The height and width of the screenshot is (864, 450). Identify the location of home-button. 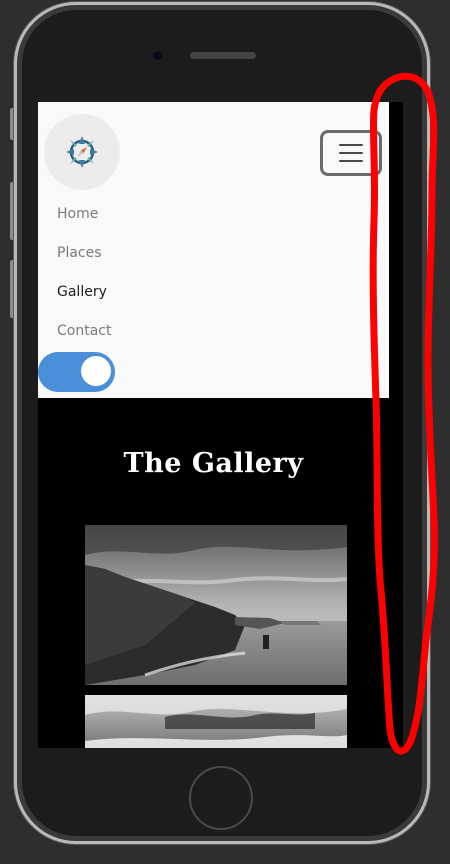
(221, 798).